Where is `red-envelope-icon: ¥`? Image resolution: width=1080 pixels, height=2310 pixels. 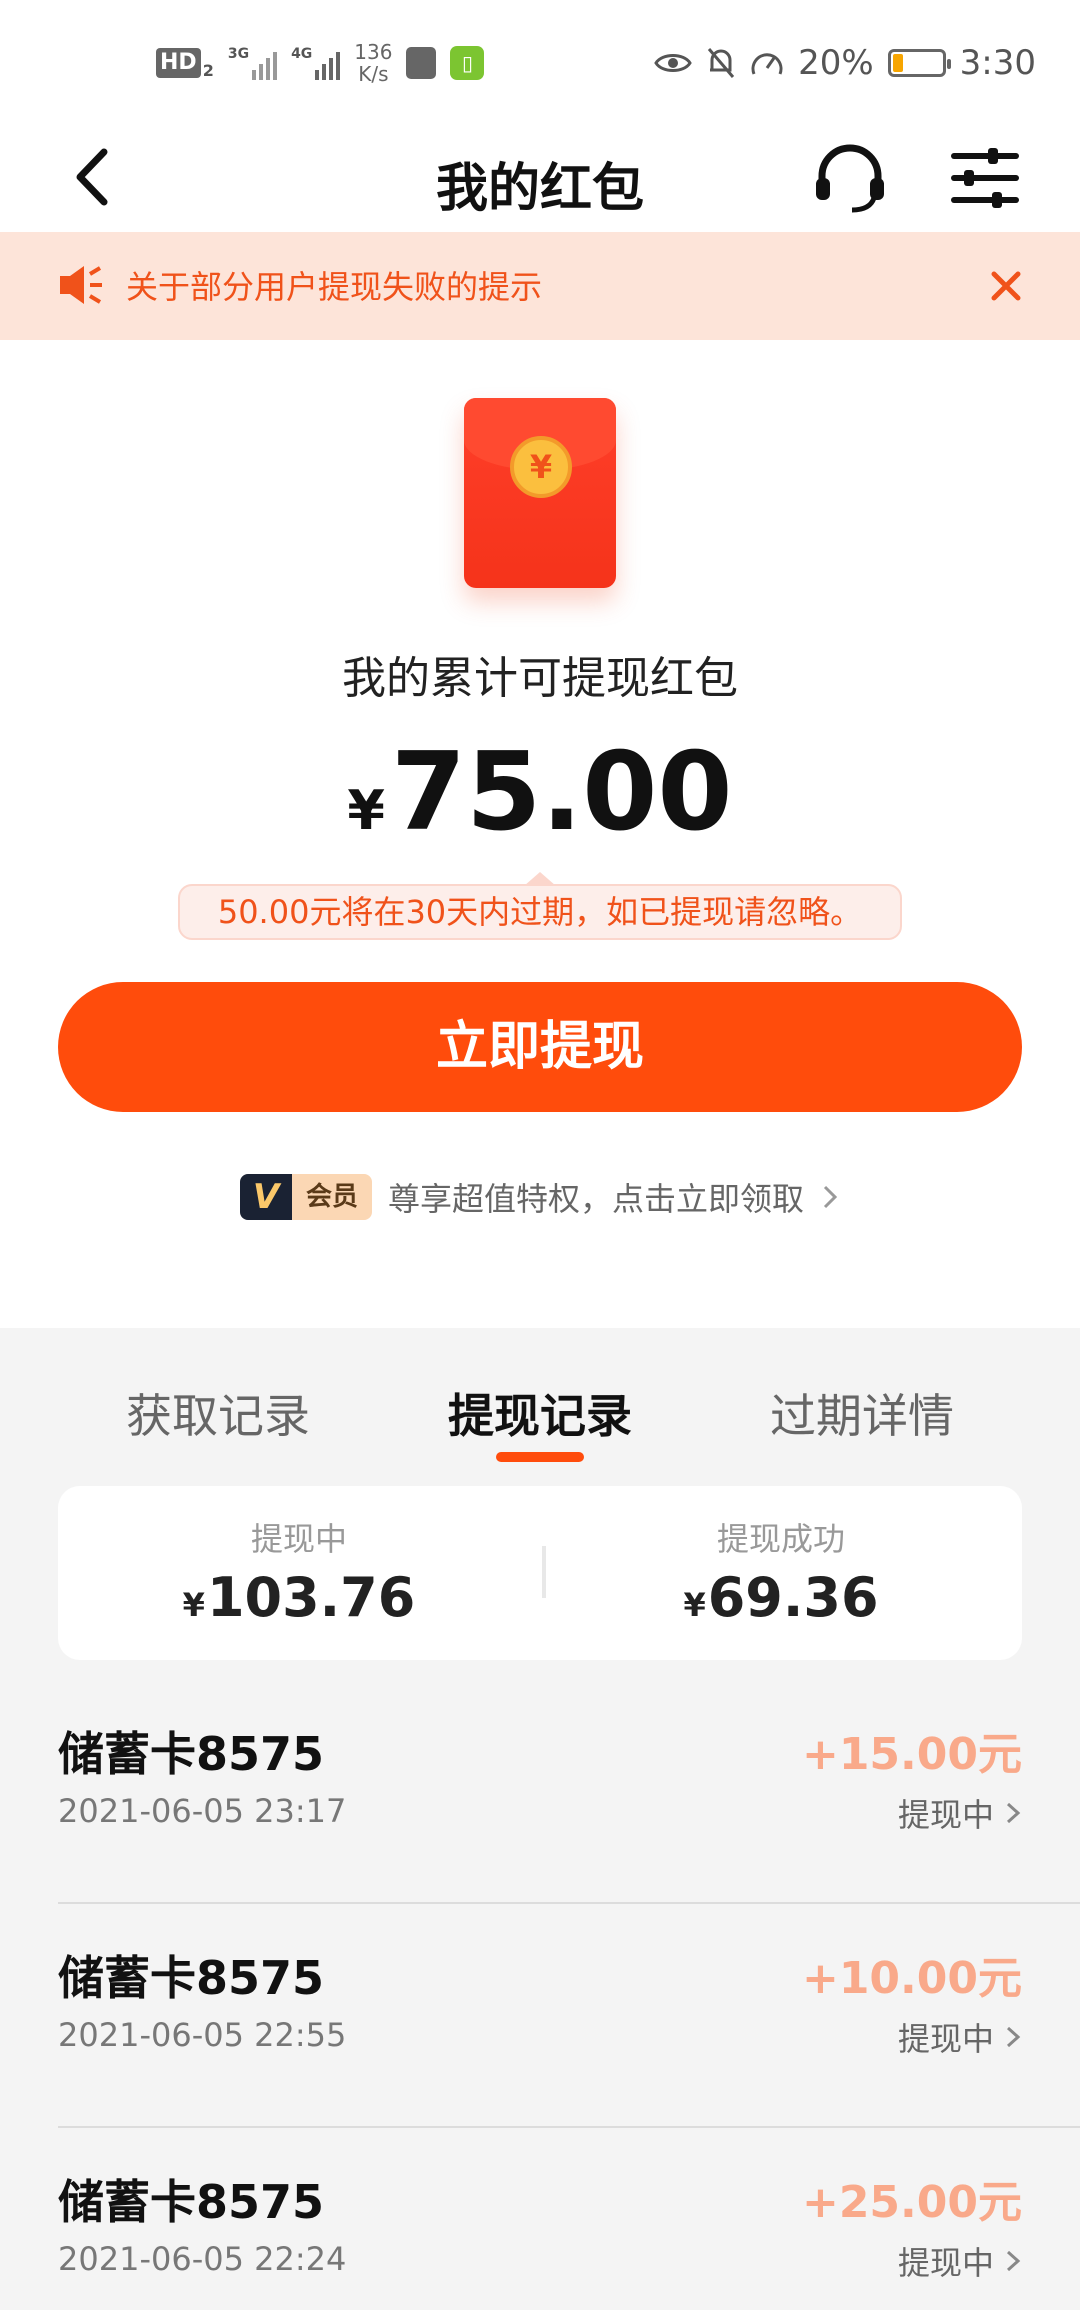
red-envelope-icon: ¥ is located at coordinates (540, 493).